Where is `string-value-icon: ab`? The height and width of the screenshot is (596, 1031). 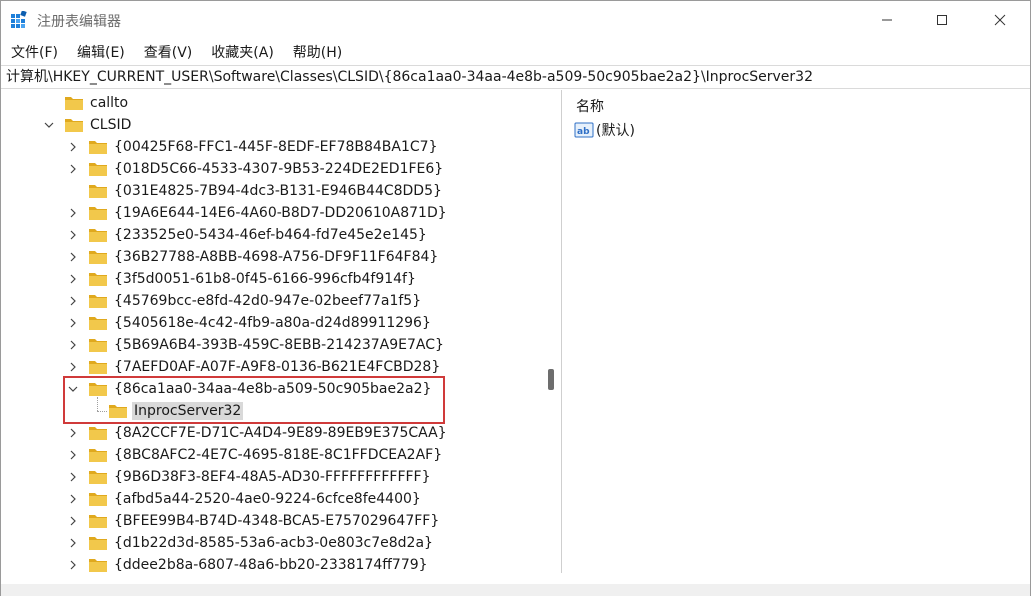 string-value-icon: ab is located at coordinates (584, 130).